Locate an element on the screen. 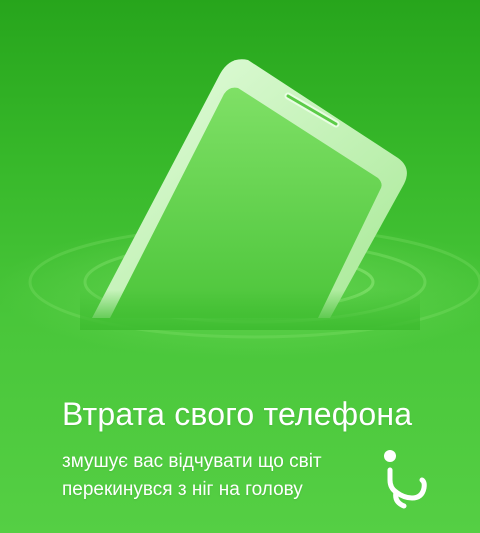  inverted-question-mark-icon is located at coordinates (405, 479).